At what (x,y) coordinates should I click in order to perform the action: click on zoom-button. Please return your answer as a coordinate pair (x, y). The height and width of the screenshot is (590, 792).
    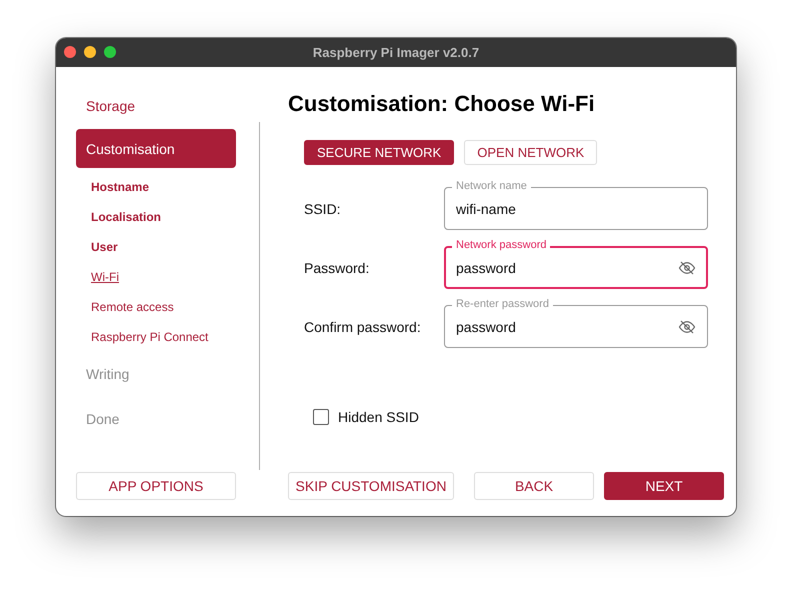
    Looking at the image, I should click on (110, 52).